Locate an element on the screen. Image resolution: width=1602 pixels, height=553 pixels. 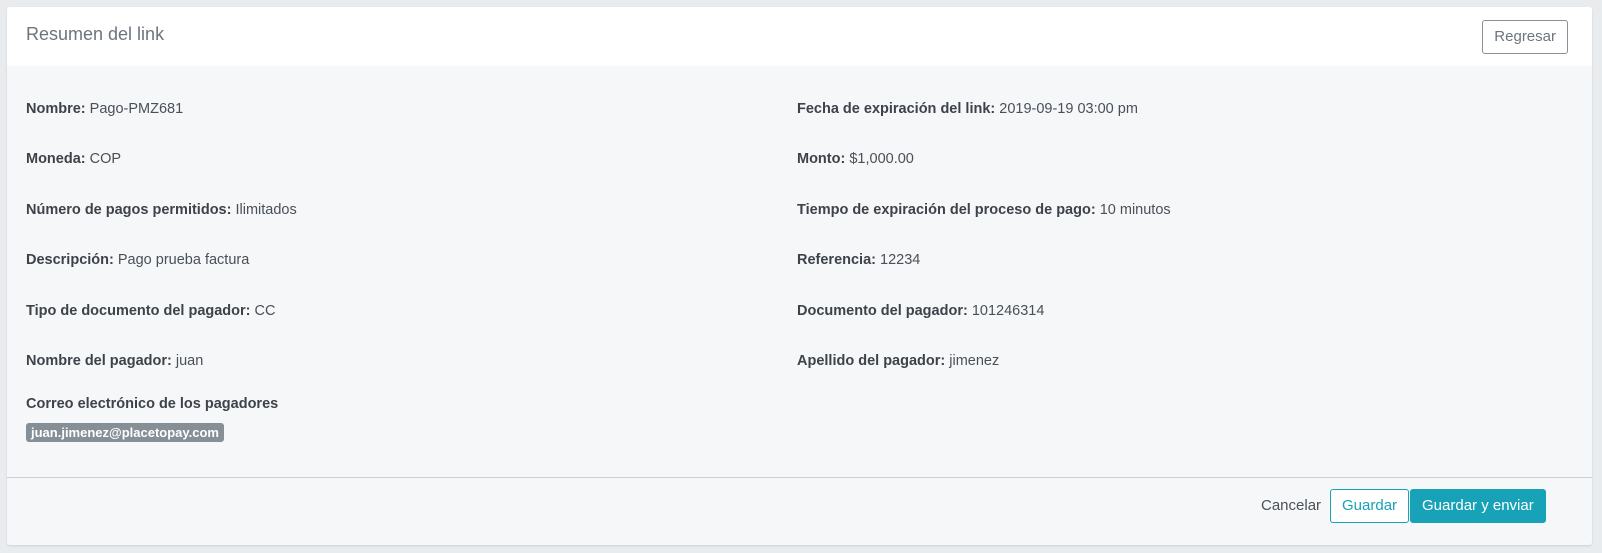
card-footer: Cancelar Guardar Guardar y enviar is located at coordinates (799, 511).